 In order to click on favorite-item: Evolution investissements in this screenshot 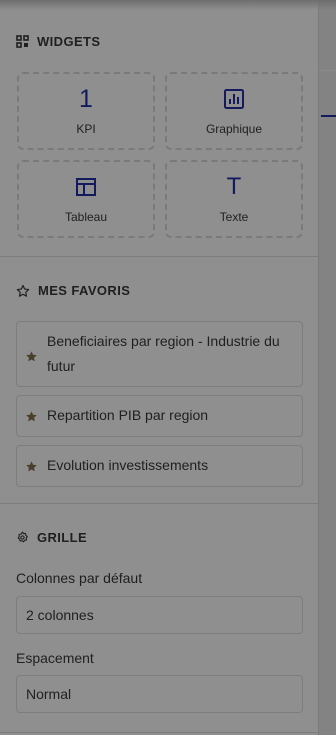, I will do `click(159, 466)`.